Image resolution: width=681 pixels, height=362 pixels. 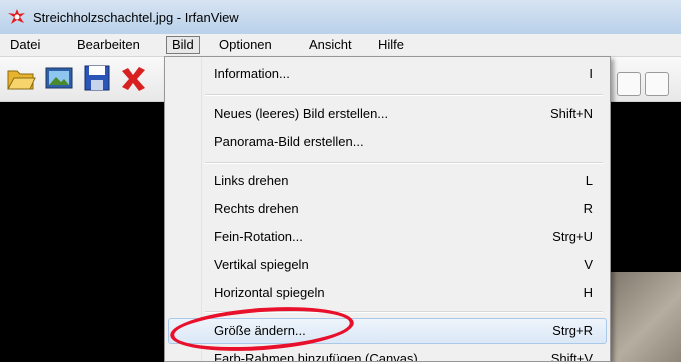 I want to click on menu-item-shortcut: Shift+N, so click(x=571, y=113).